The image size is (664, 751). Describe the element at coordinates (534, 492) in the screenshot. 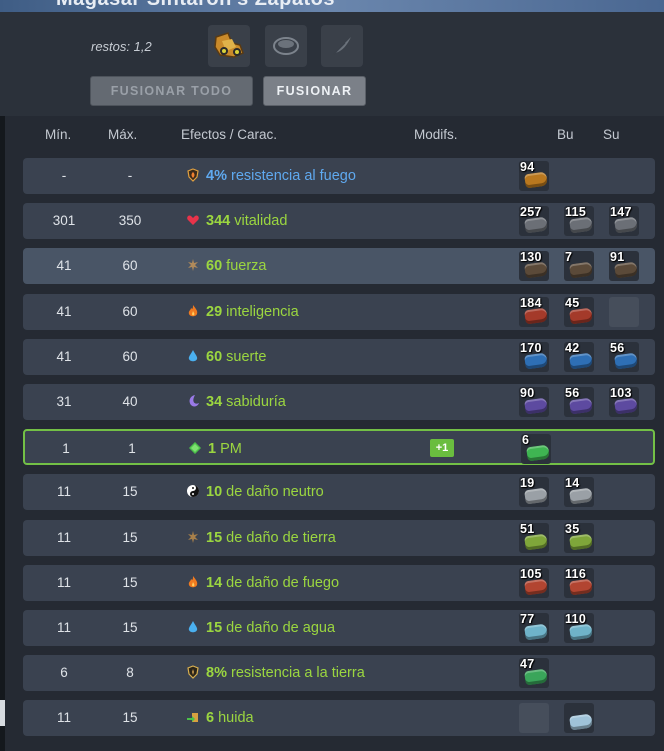

I see `rune-stack: 19` at that location.